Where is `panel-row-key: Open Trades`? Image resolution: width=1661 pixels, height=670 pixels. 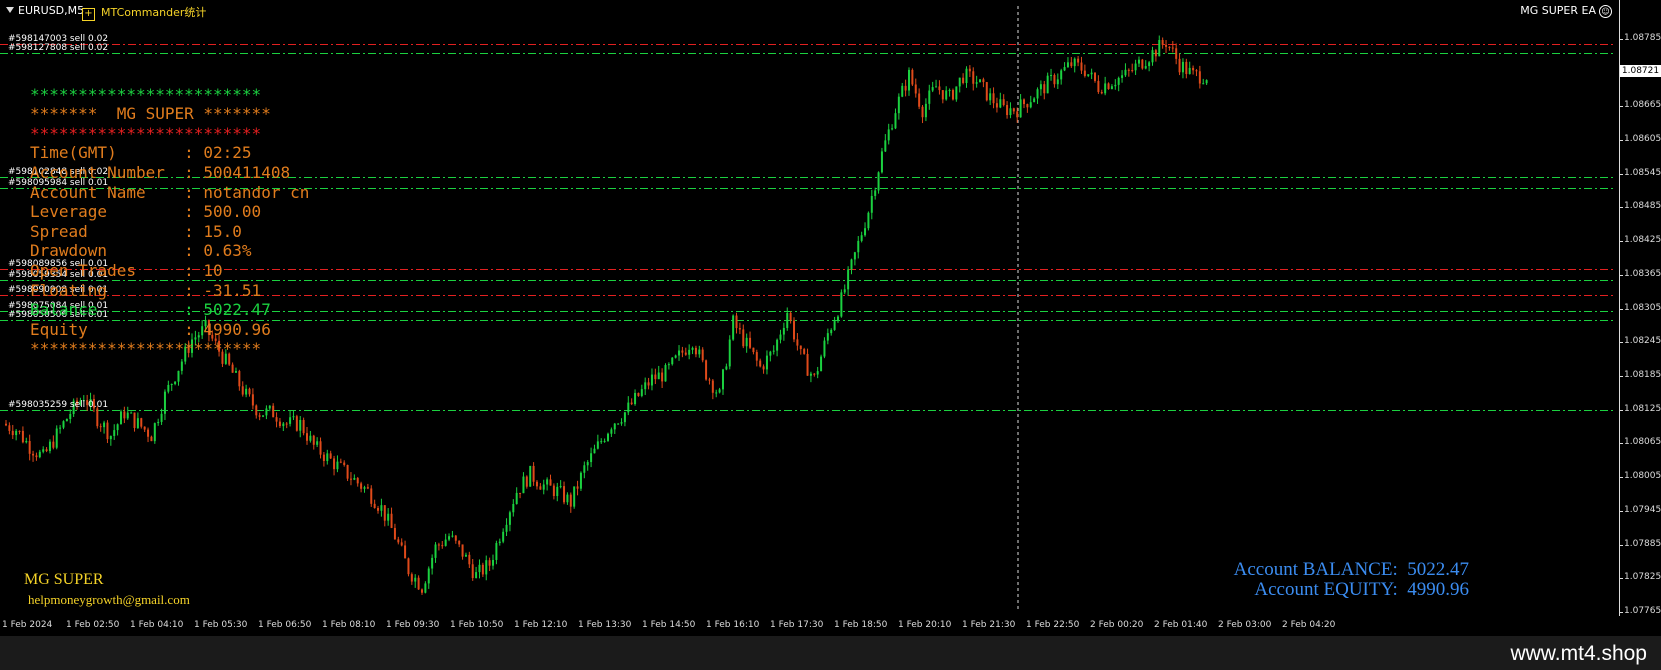 panel-row-key: Open Trades is located at coordinates (107, 270).